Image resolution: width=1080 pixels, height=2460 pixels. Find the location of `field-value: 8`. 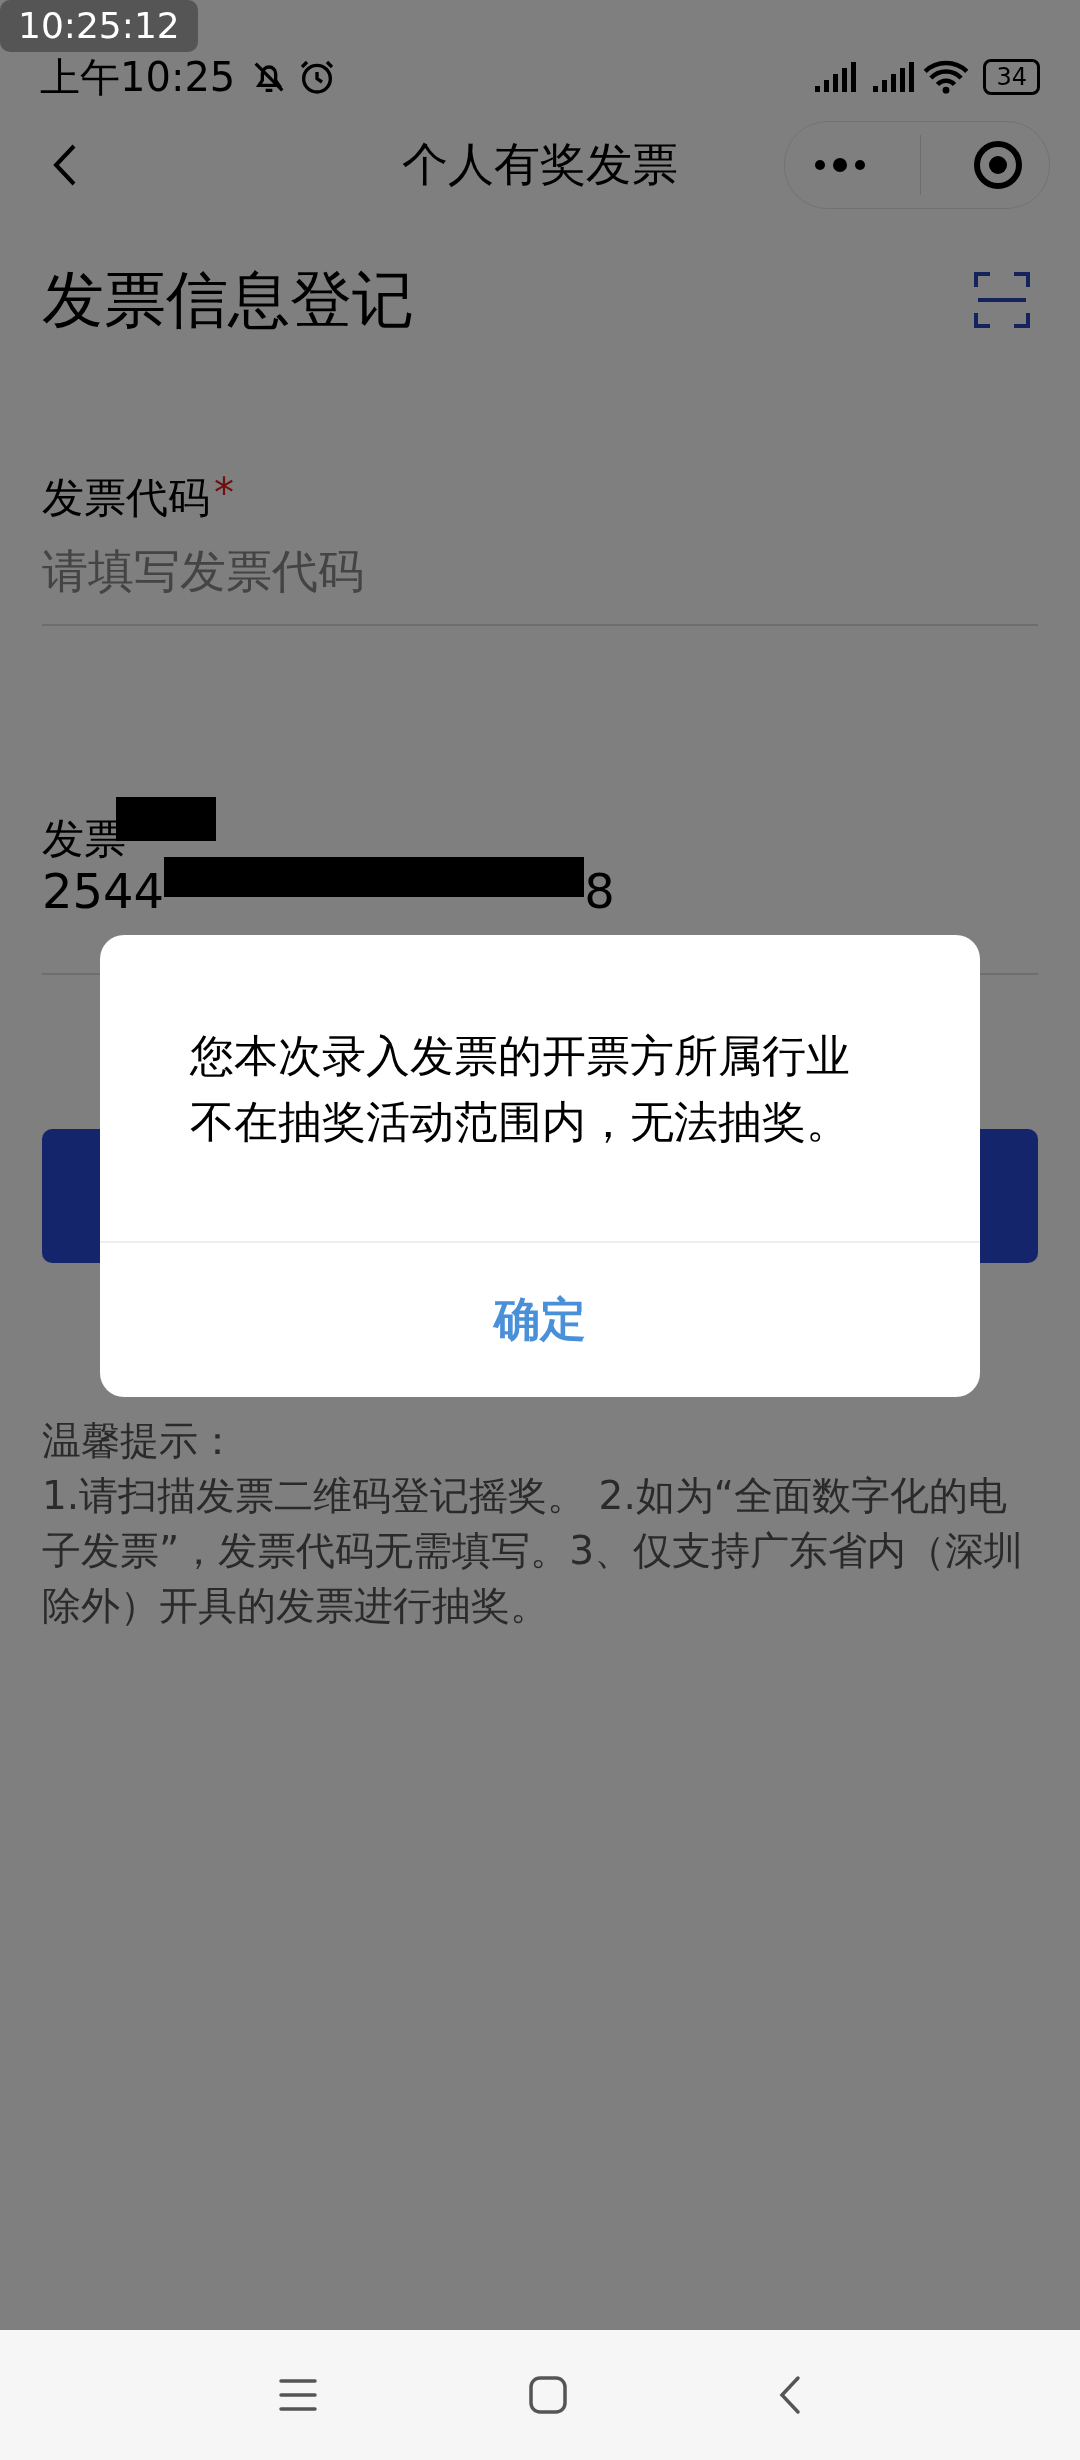

field-value: 8 is located at coordinates (599, 891).